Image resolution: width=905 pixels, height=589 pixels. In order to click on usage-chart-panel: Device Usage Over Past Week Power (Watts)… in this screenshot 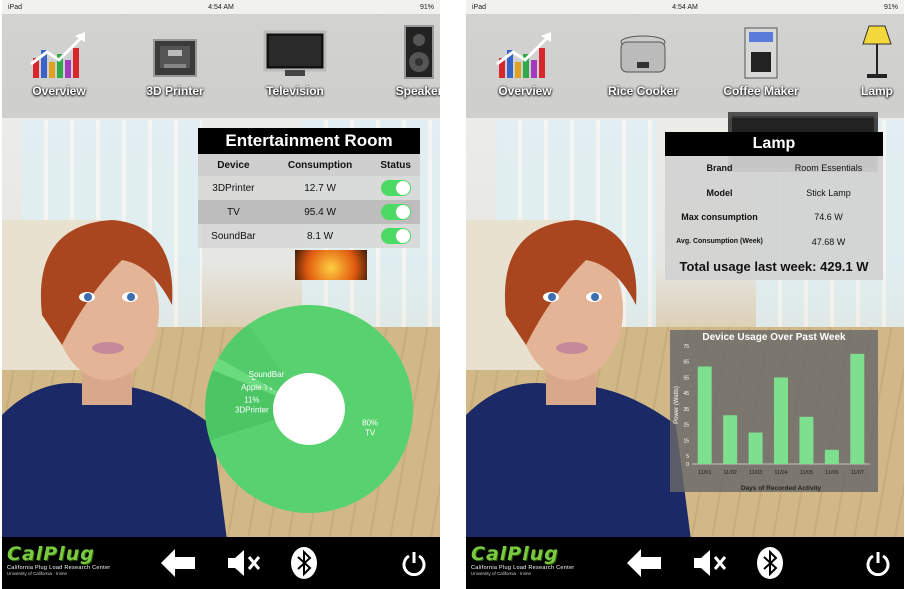, I will do `click(774, 411)`.